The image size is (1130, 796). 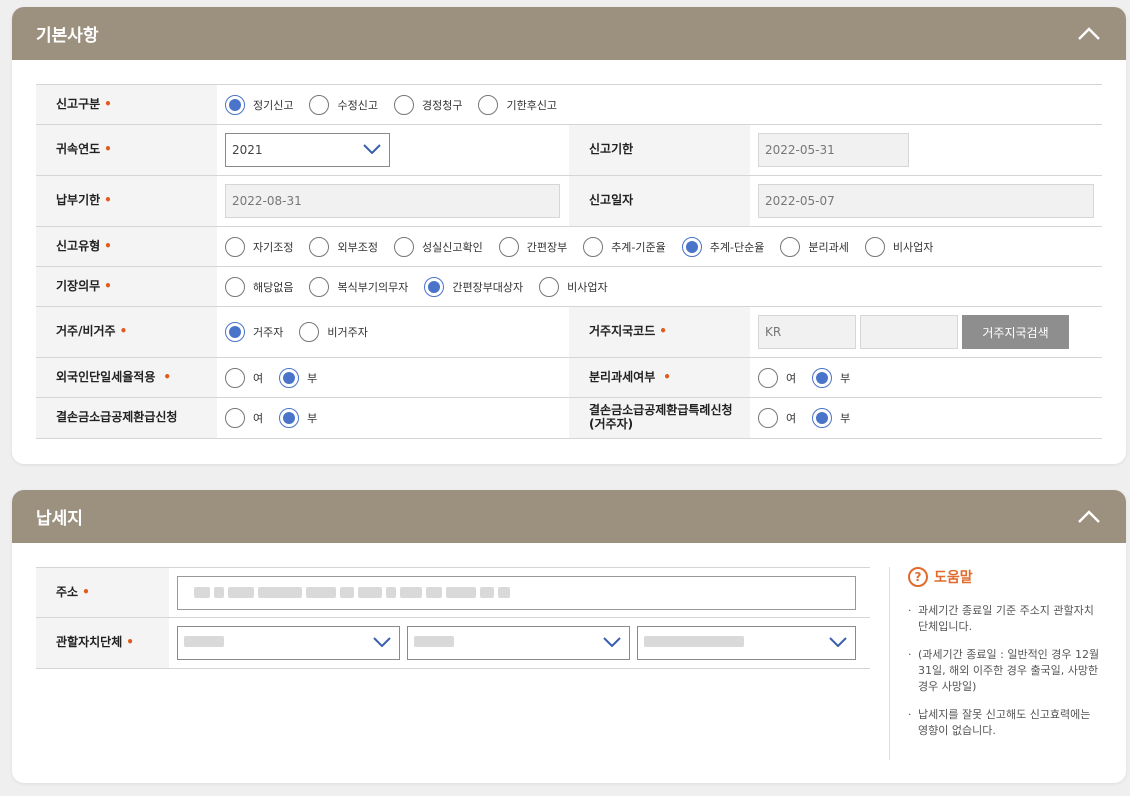 I want to click on row-foreign-flat-tax: 외국인단일세율적용 • 여 부 분리과세여부 • 여 부, so click(x=569, y=378).